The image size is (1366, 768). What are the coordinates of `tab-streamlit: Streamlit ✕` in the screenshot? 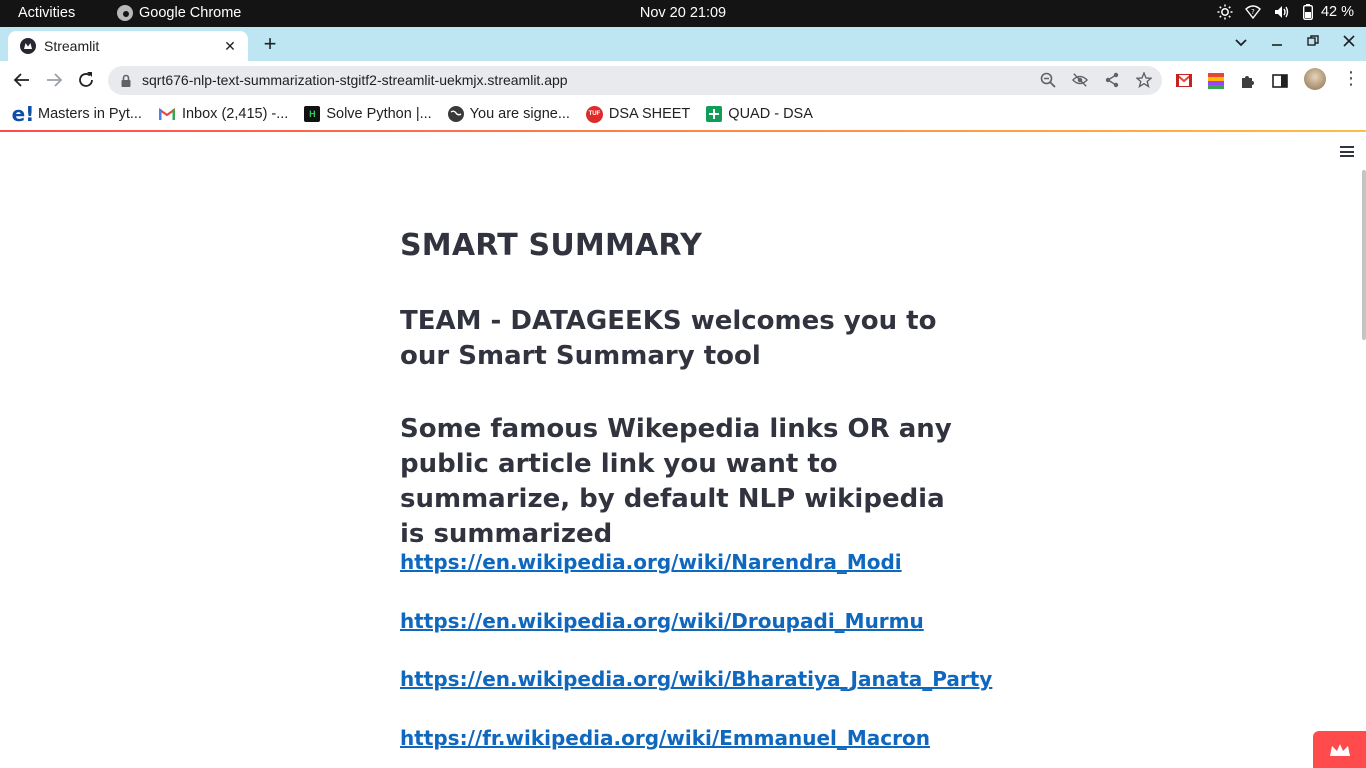 It's located at (128, 46).